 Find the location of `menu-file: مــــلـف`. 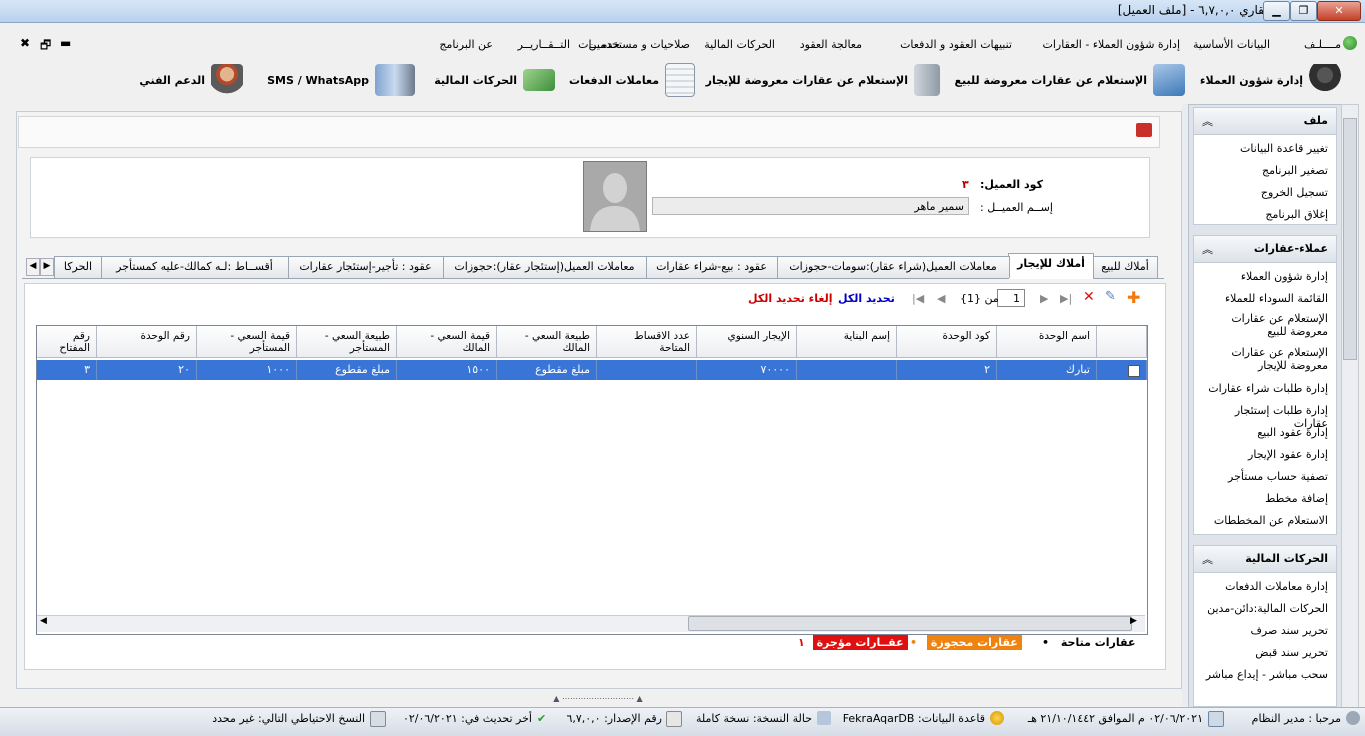

menu-file: مــــلـف is located at coordinates (1322, 44).